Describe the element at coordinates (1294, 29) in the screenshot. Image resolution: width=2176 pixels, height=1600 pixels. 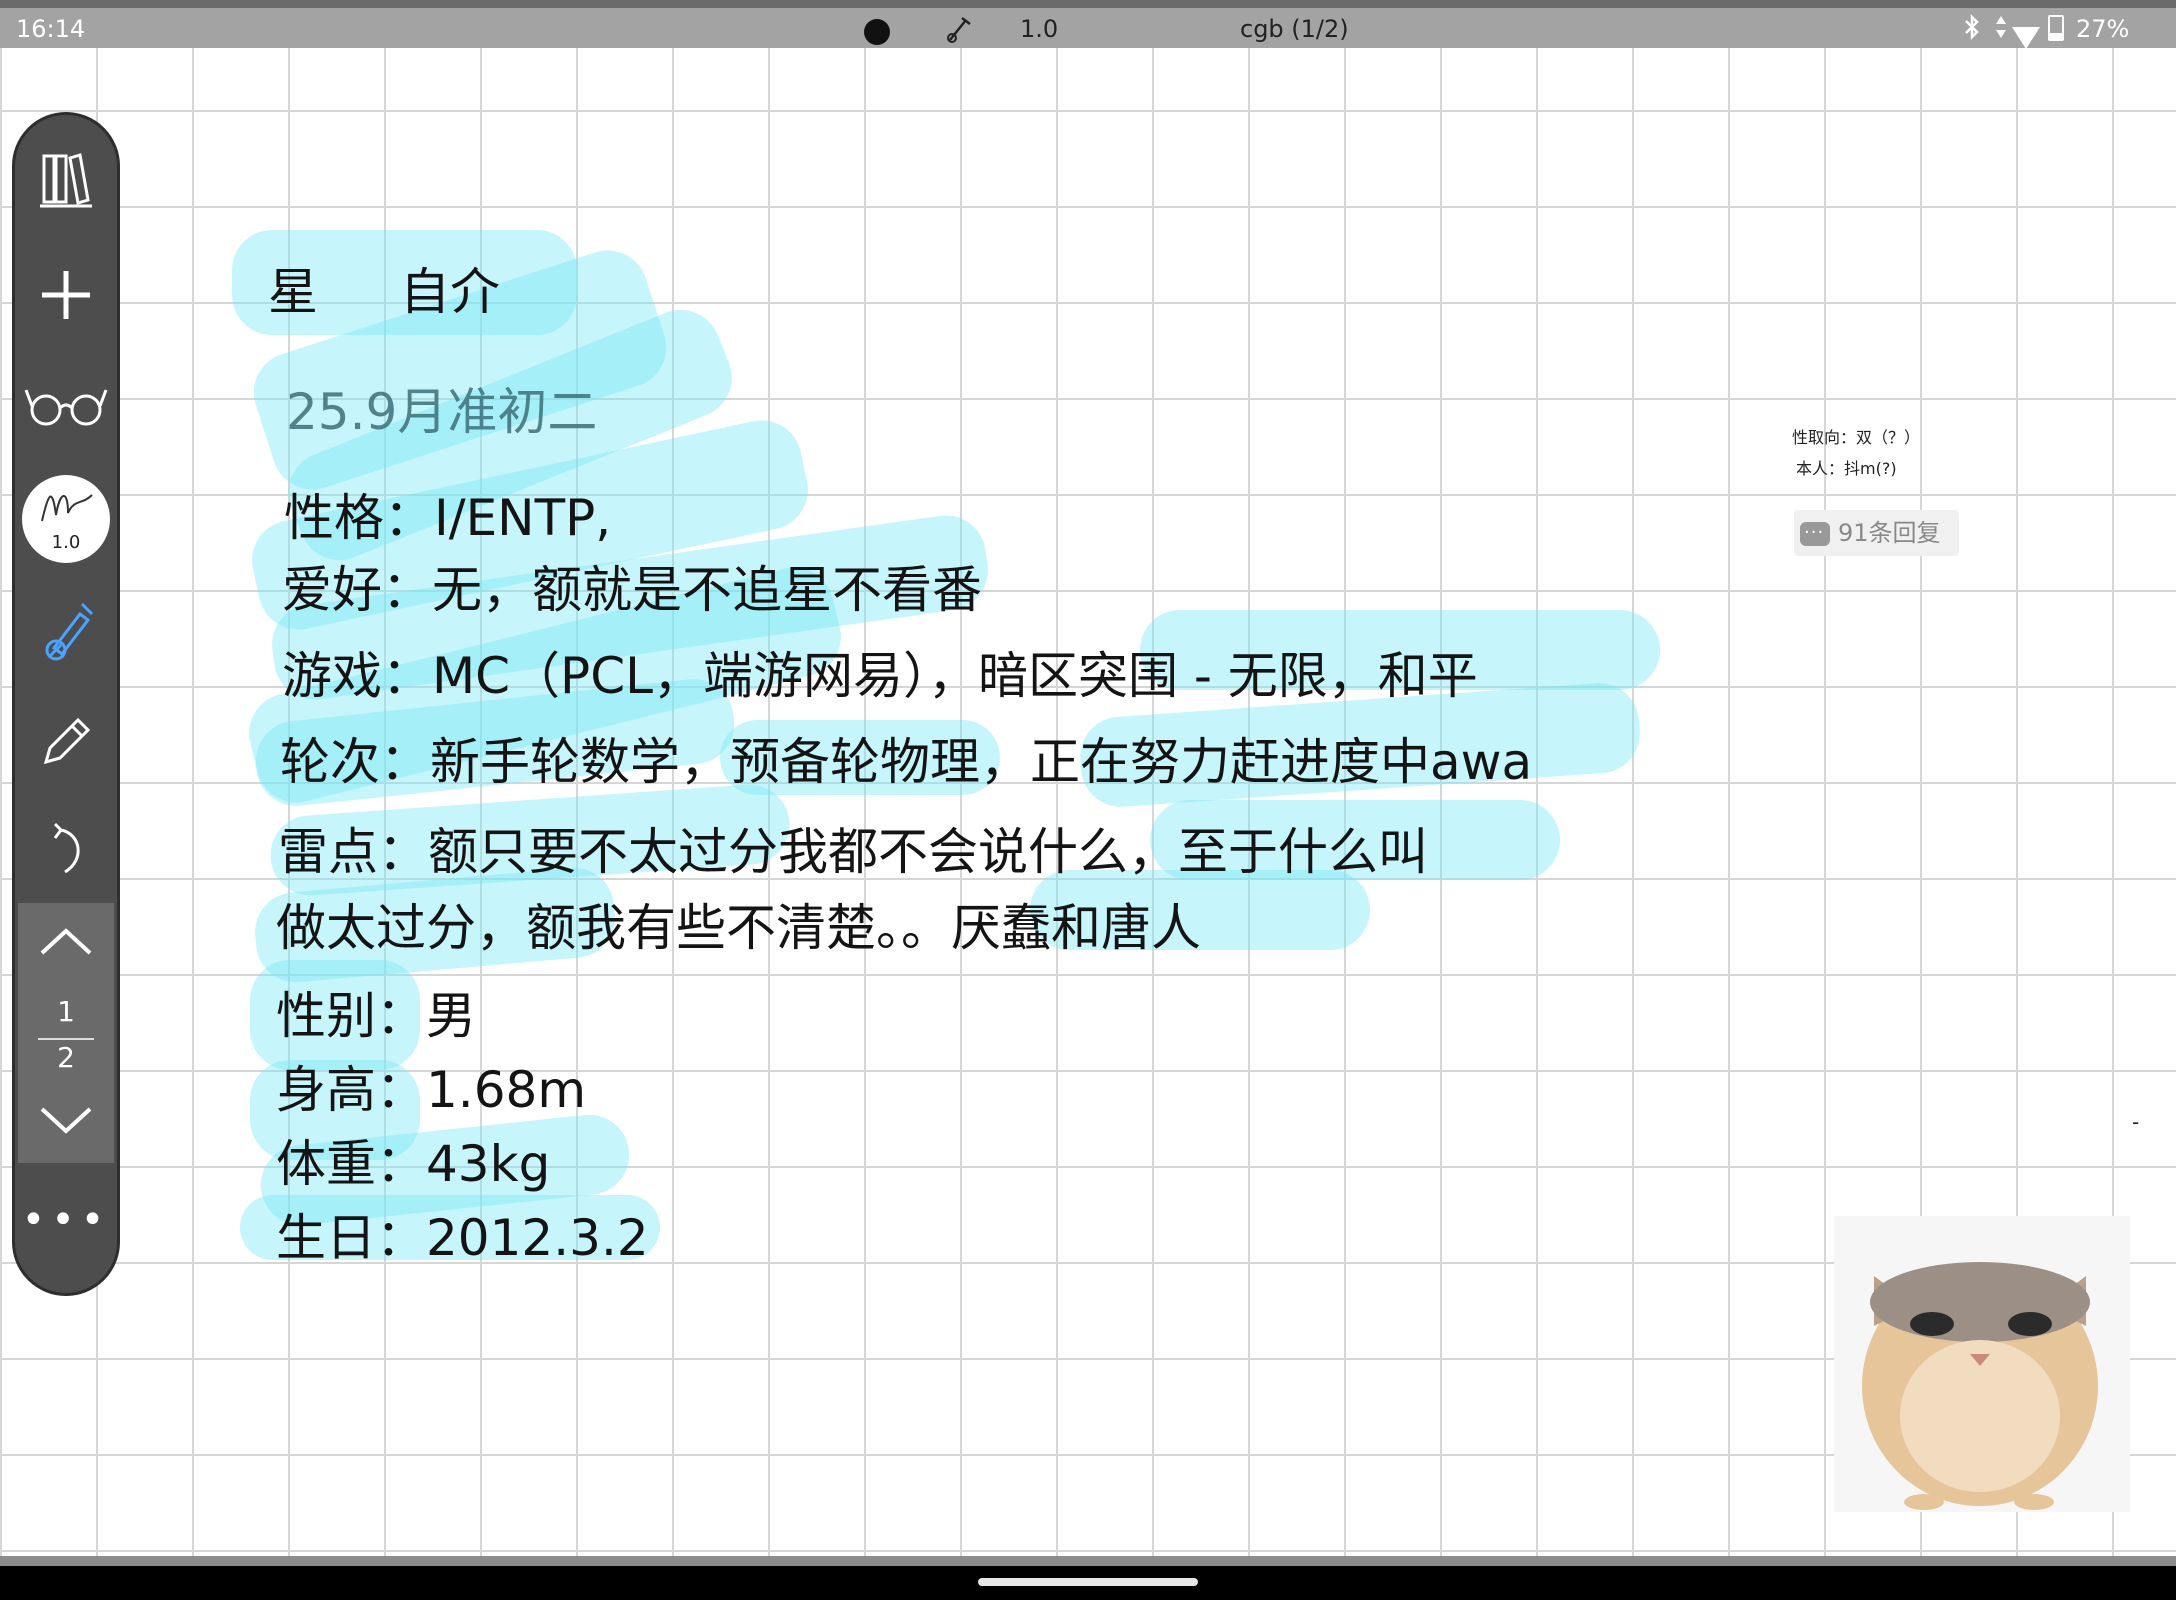
I see `document-title: cgb (1/2)` at that location.